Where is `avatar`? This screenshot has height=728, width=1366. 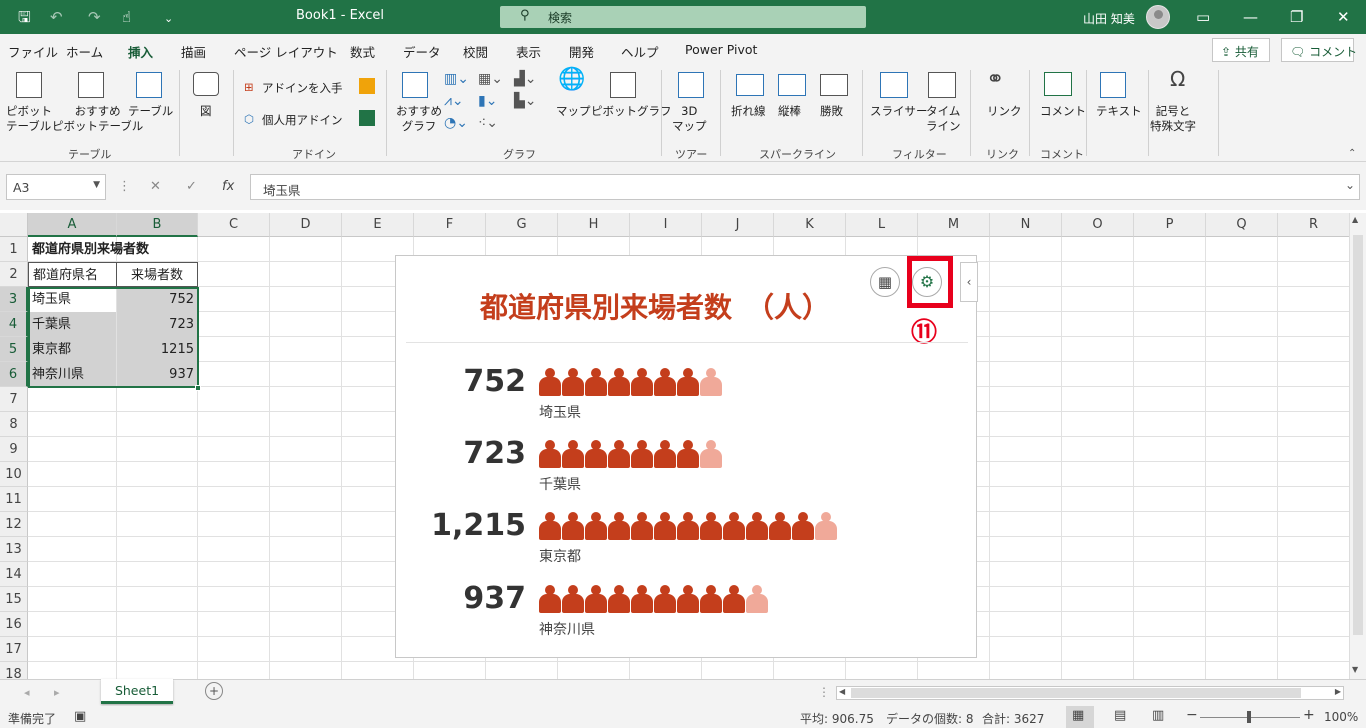 avatar is located at coordinates (1158, 17).